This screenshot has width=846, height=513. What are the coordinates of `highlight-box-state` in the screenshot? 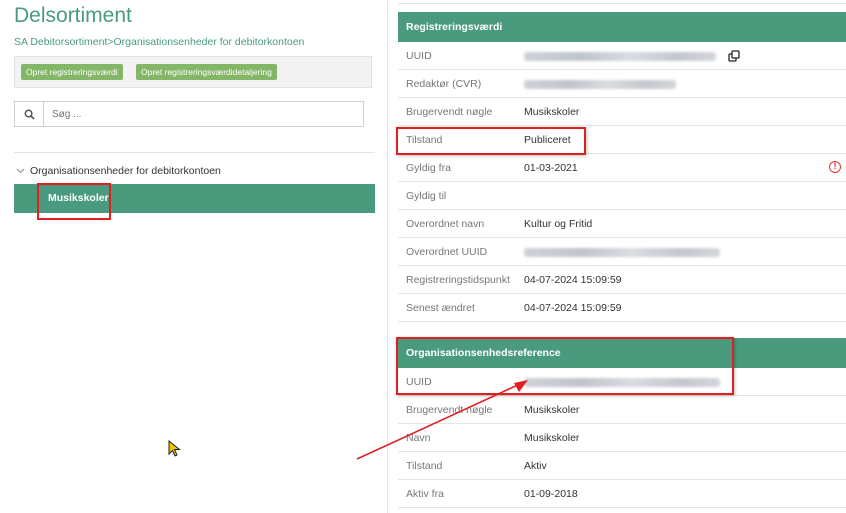 It's located at (491, 141).